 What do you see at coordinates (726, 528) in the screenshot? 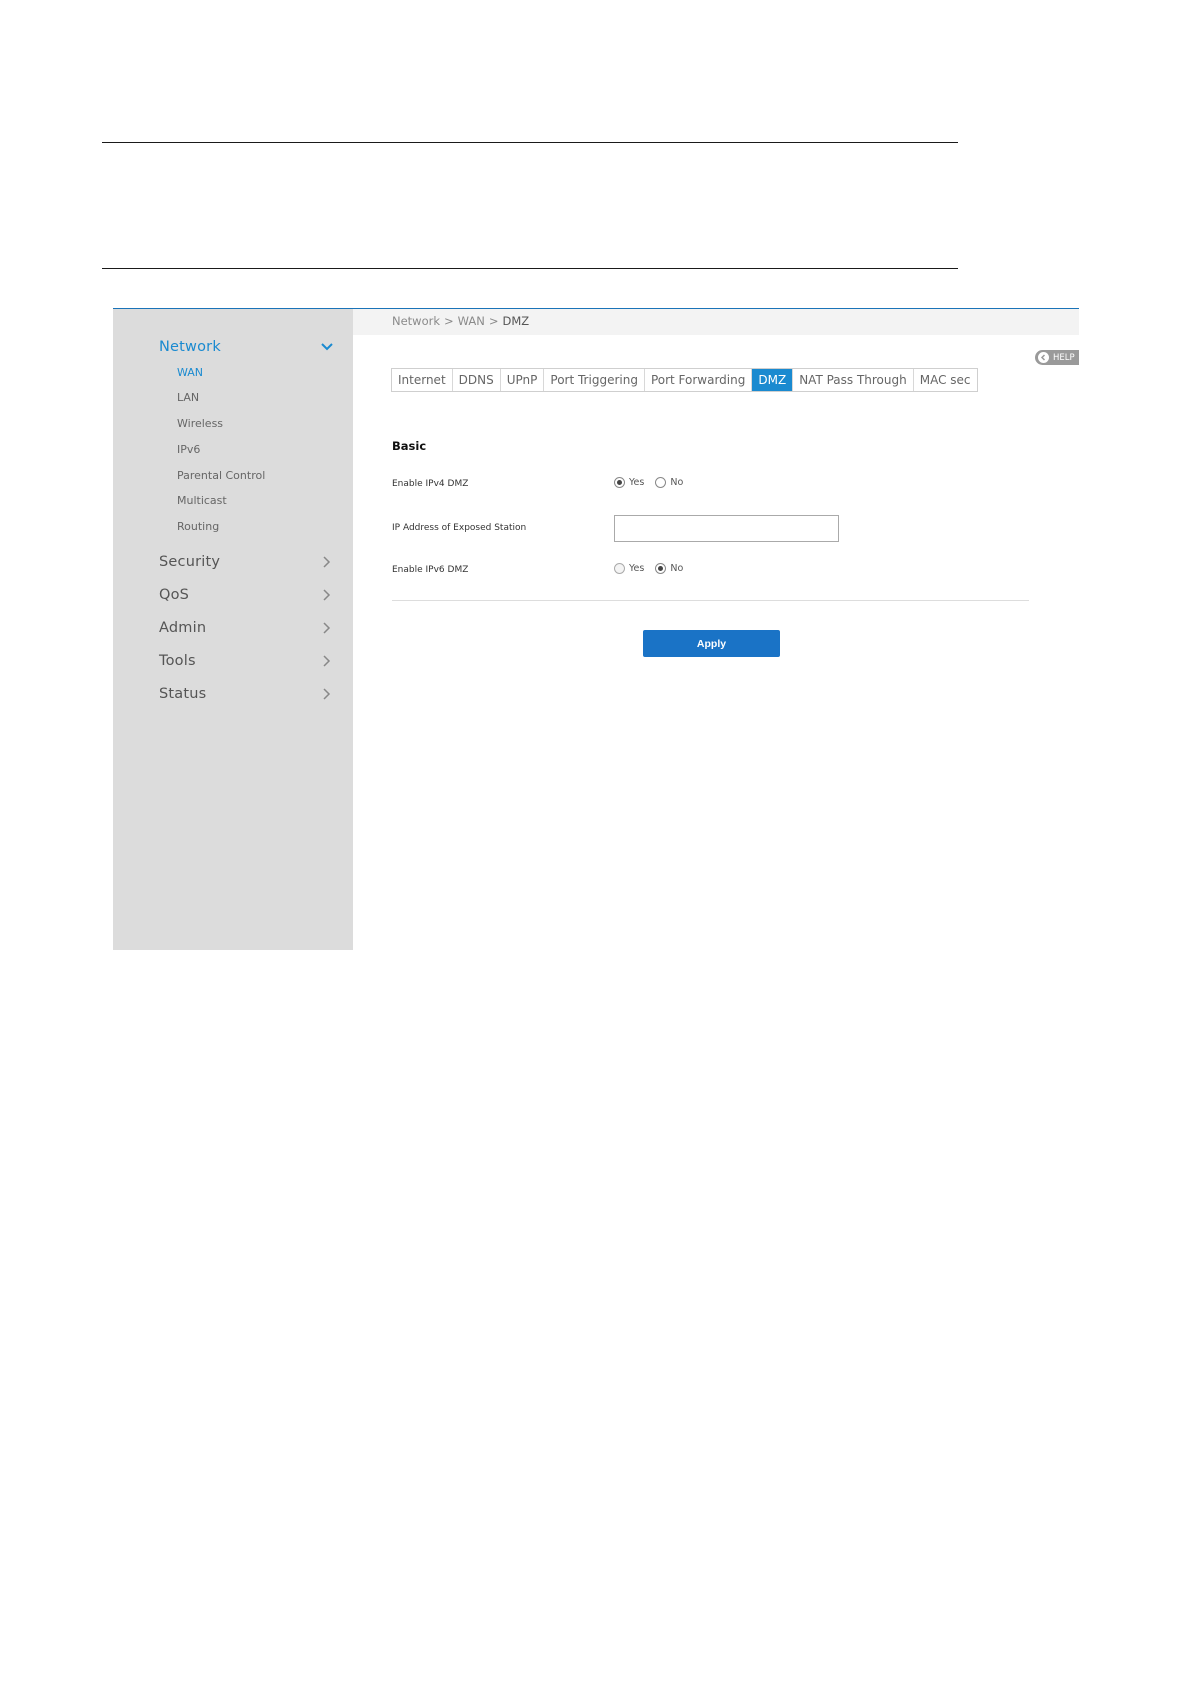
I see `ip-address-input` at bounding box center [726, 528].